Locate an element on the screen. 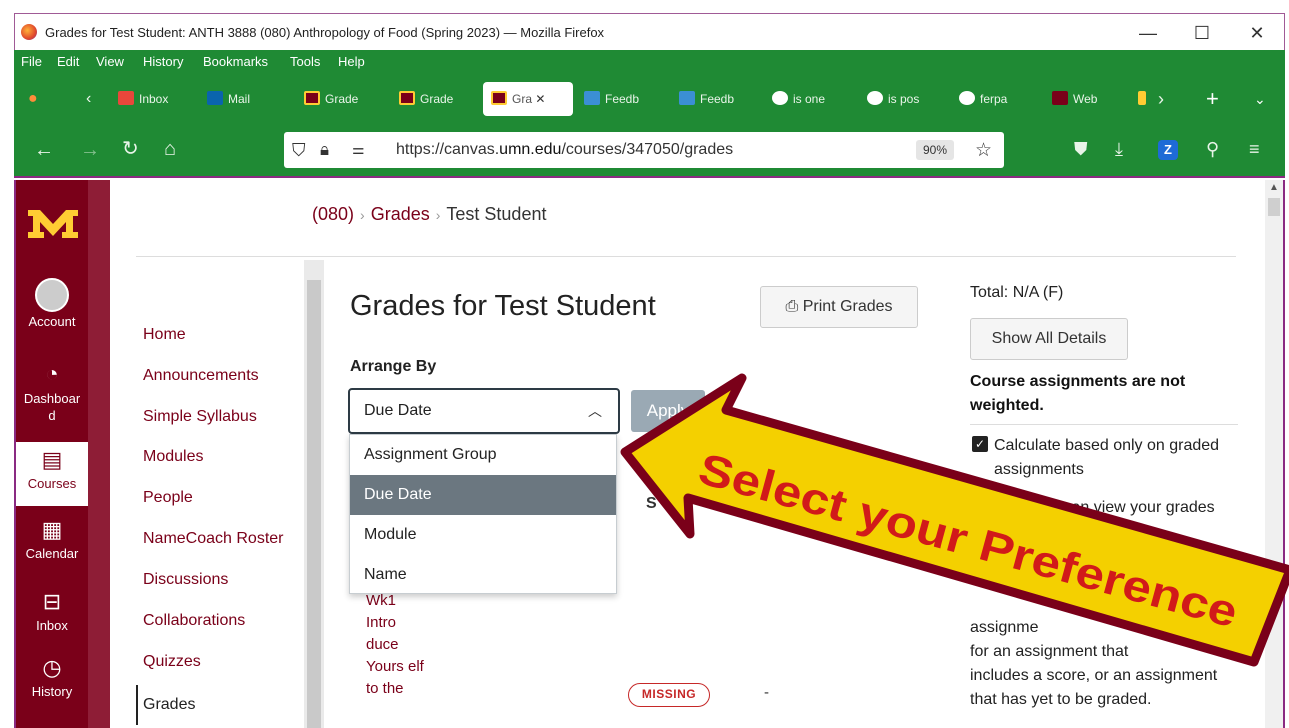 Image resolution: width=1289 pixels, height=728 pixels. global-nav-history: ◷ History is located at coordinates (52, 676).